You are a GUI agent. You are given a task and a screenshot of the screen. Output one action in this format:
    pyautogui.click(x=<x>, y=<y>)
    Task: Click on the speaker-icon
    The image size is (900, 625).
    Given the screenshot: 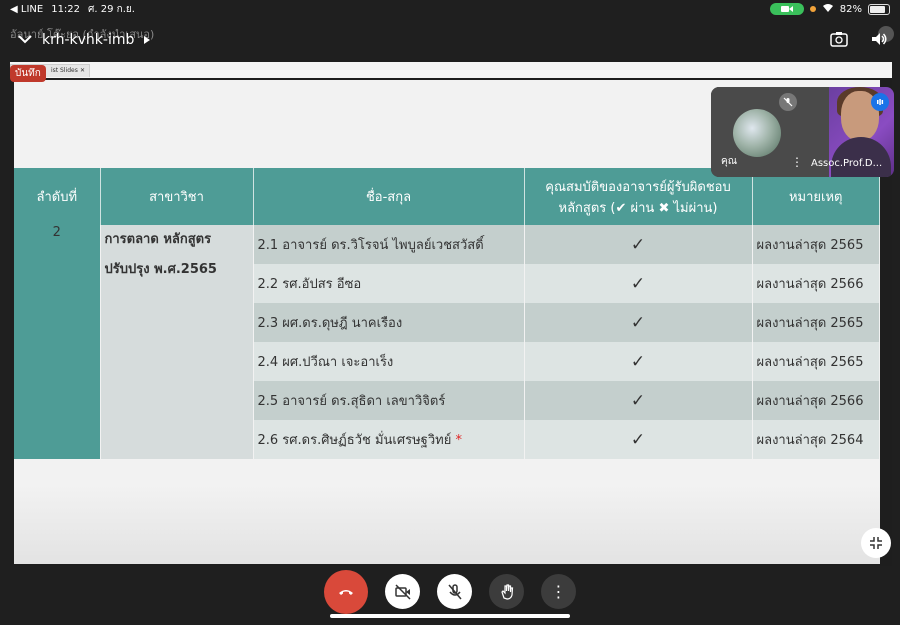 What is the action you would take?
    pyautogui.click(x=879, y=41)
    